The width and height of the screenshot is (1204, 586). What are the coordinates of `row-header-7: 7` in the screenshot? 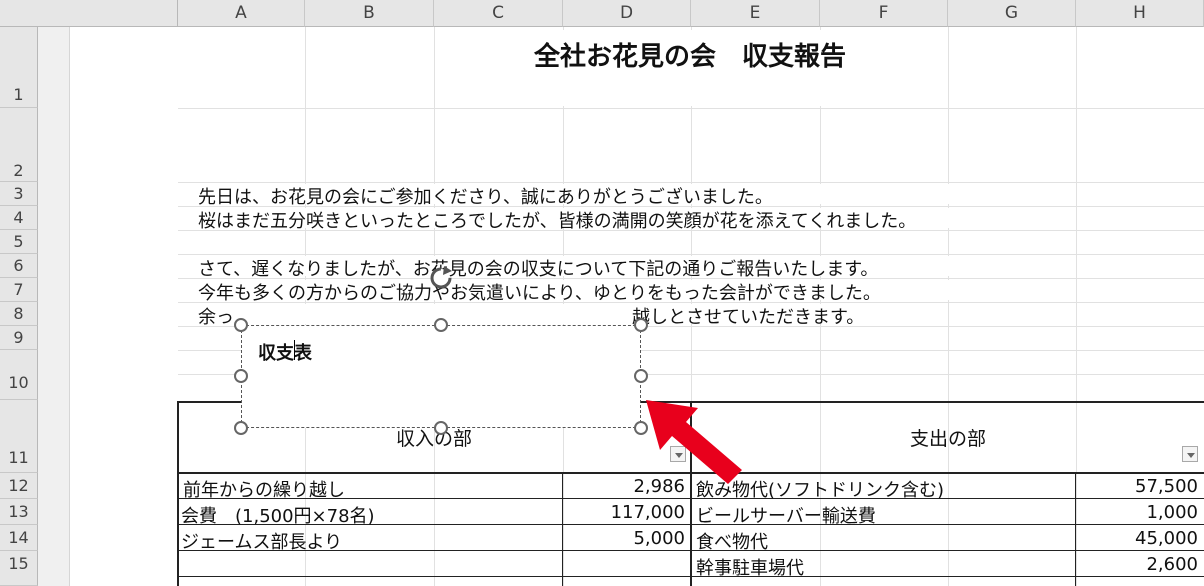 It's located at (19, 290).